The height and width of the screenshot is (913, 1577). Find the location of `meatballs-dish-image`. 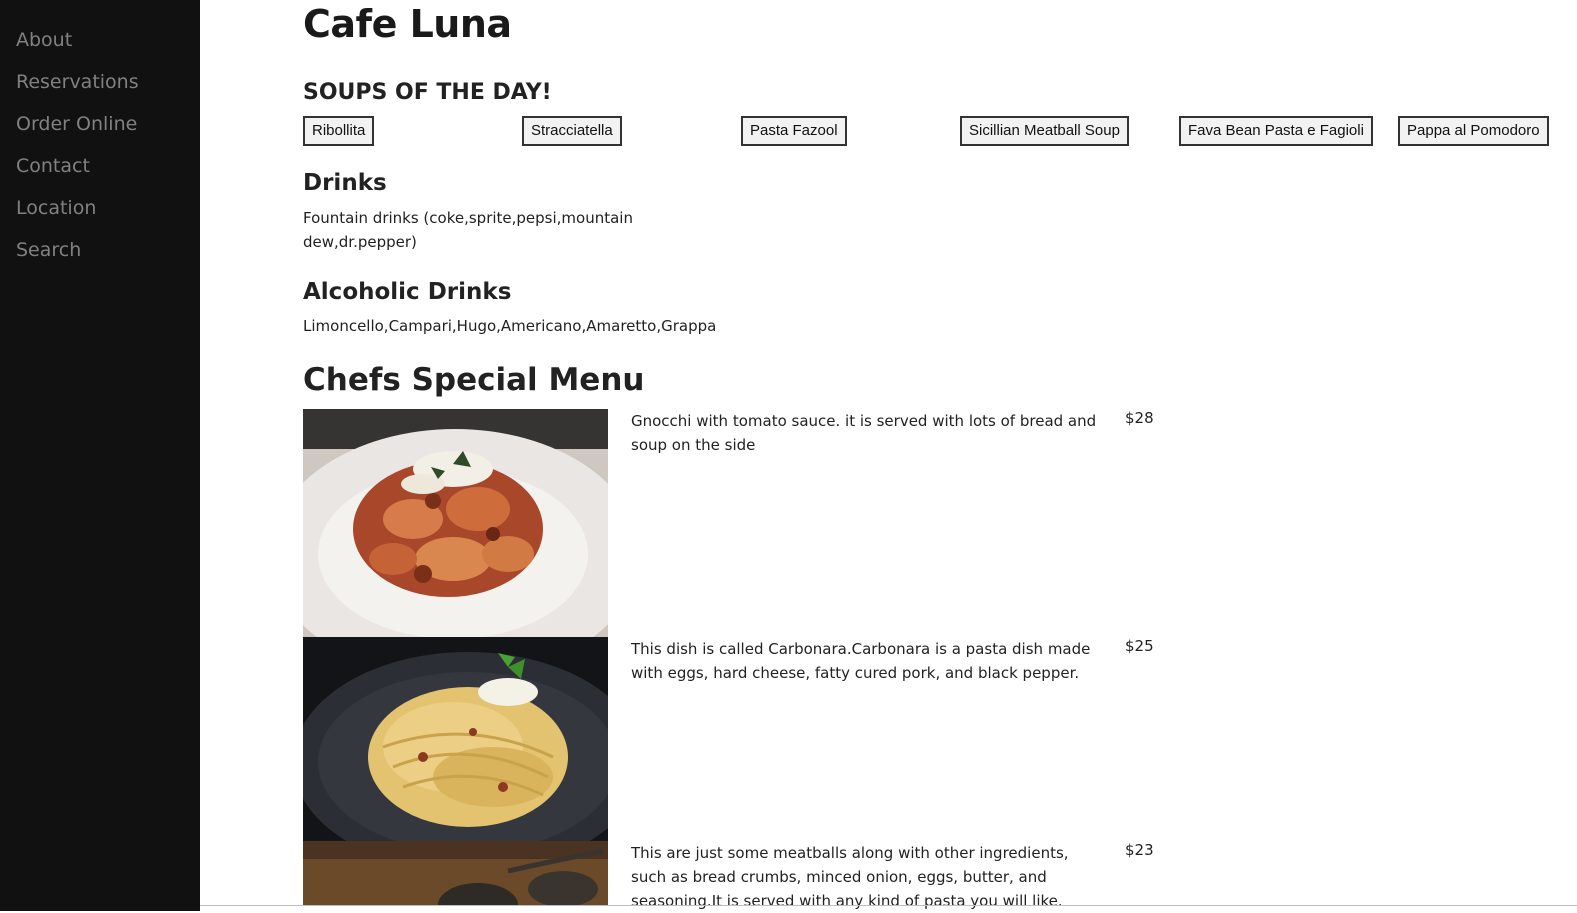

meatballs-dish-image is located at coordinates (455, 873).